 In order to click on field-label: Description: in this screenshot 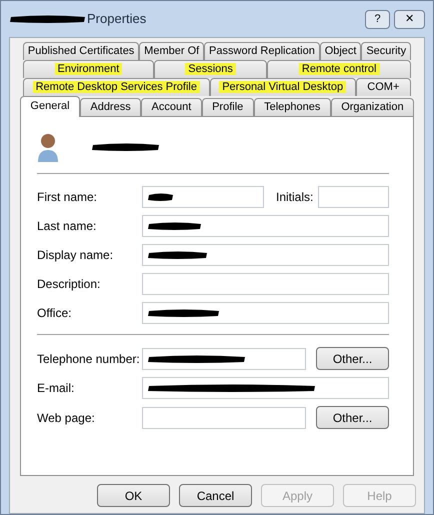, I will do `click(69, 284)`.